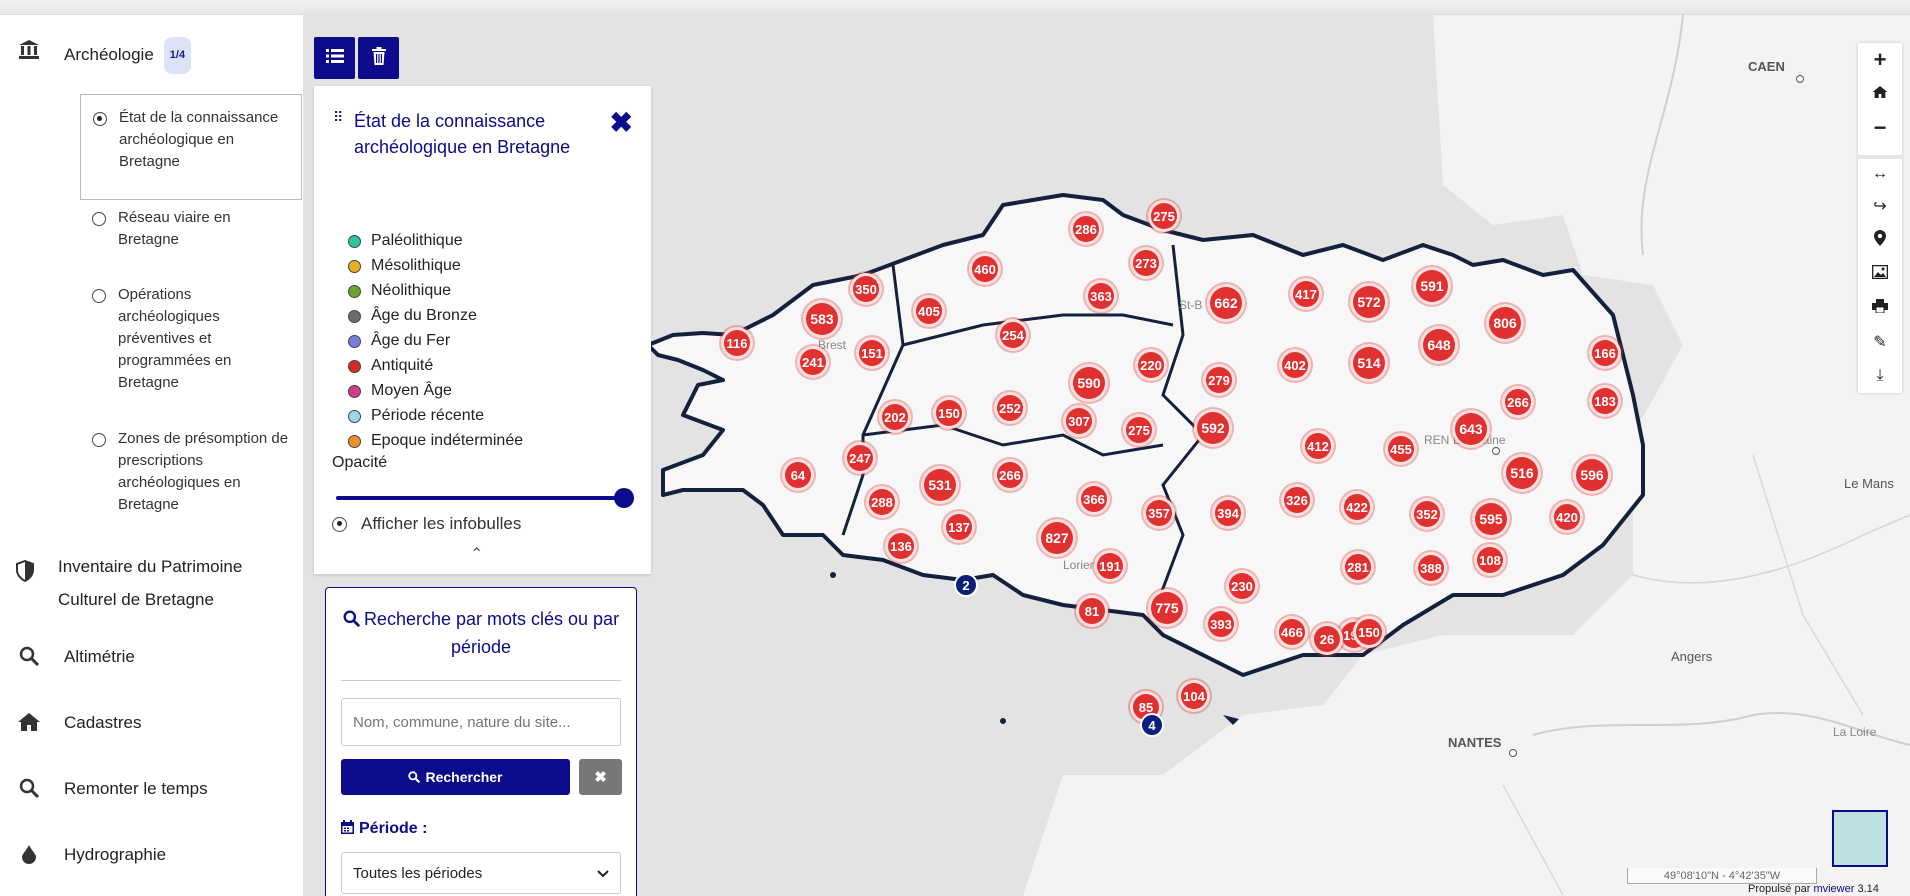 The height and width of the screenshot is (896, 1910). I want to click on overview-minimap, so click(1860, 838).